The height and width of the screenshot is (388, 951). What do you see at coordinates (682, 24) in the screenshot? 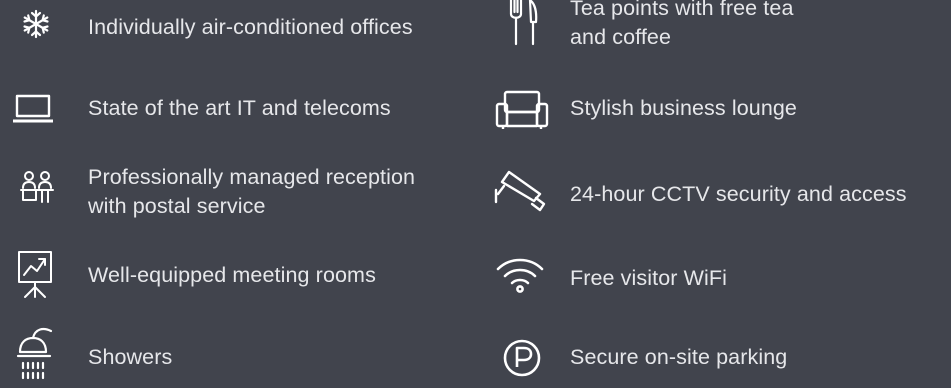
I see `amenity-label-tea-points: Tea points with free tea and coffee` at bounding box center [682, 24].